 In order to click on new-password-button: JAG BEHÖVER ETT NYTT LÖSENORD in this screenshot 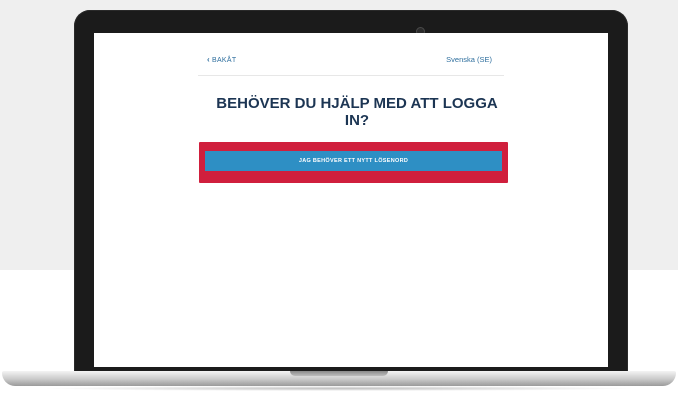, I will do `click(353, 161)`.